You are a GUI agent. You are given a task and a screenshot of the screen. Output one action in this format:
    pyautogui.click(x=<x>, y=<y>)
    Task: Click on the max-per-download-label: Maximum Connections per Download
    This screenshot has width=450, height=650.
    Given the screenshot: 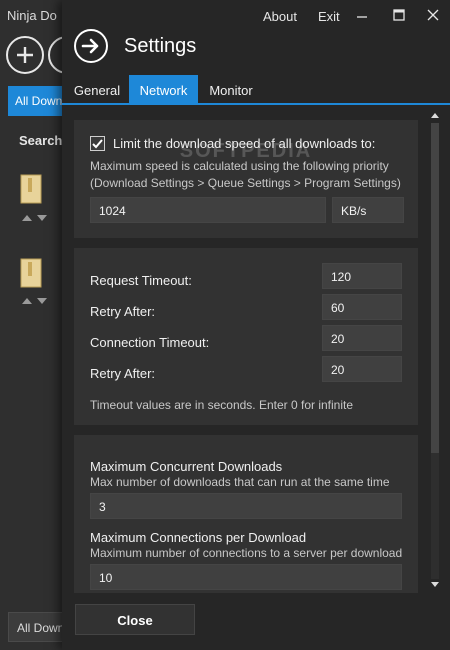 What is the action you would take?
    pyautogui.click(x=198, y=537)
    